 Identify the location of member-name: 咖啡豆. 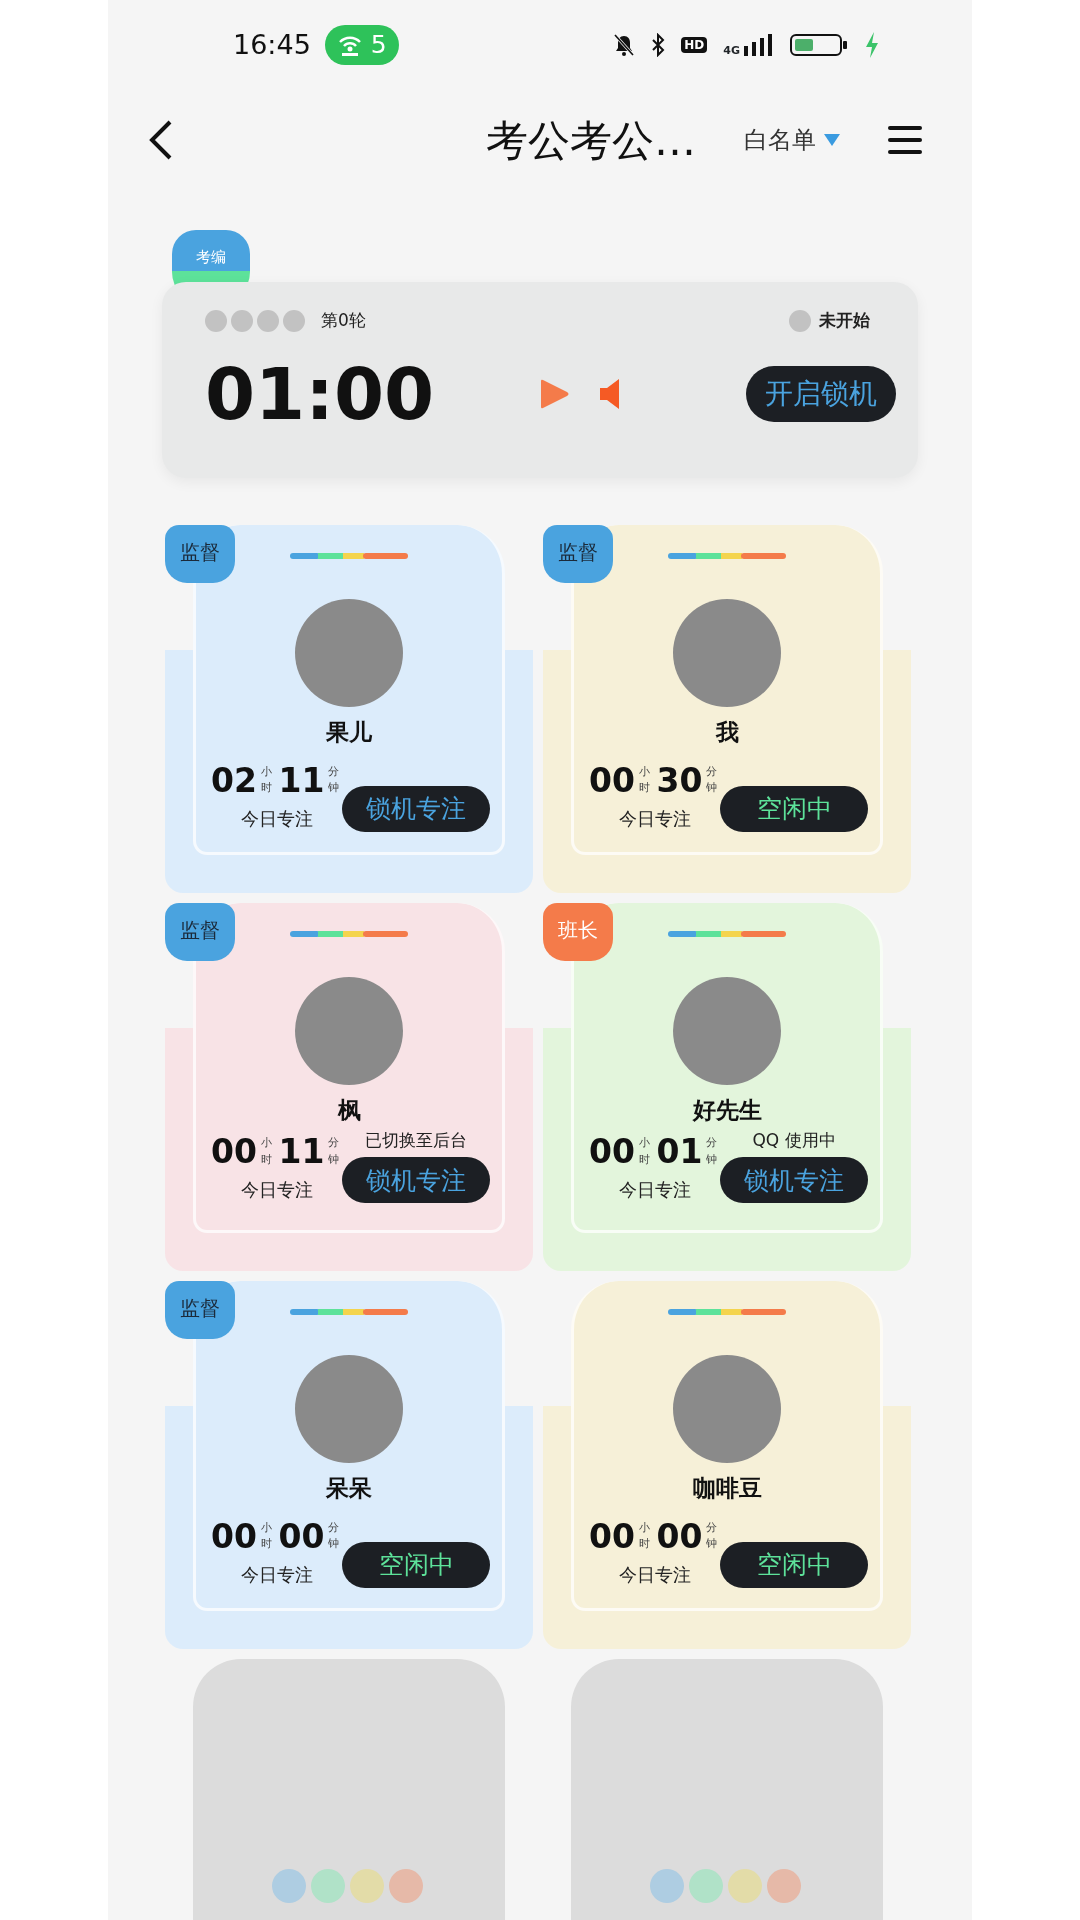
(727, 1488).